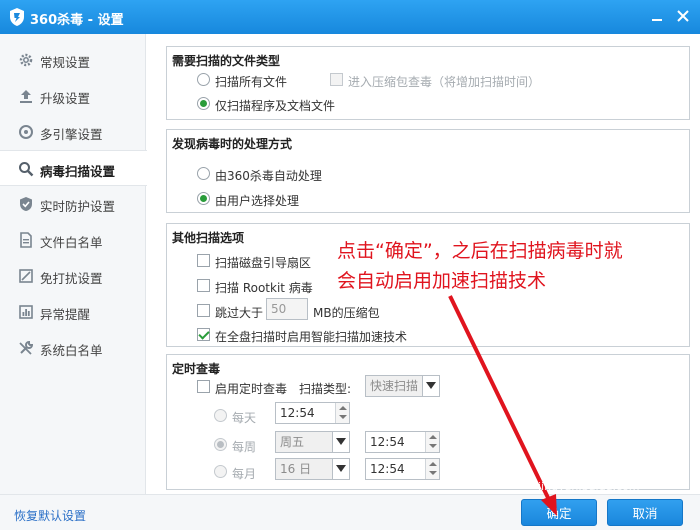 This screenshot has height=530, width=700. What do you see at coordinates (350, 17) in the screenshot?
I see `title-bar: 360杀毒 - 设置` at bounding box center [350, 17].